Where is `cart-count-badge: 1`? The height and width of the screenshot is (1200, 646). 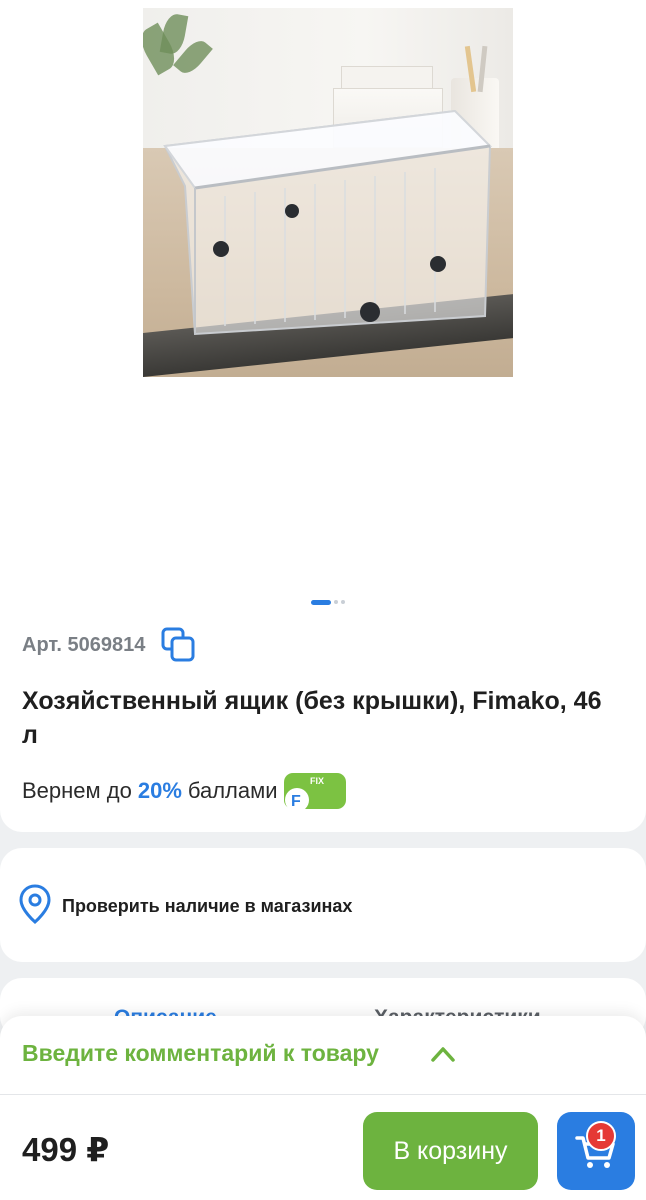
cart-count-badge: 1 is located at coordinates (601, 1136).